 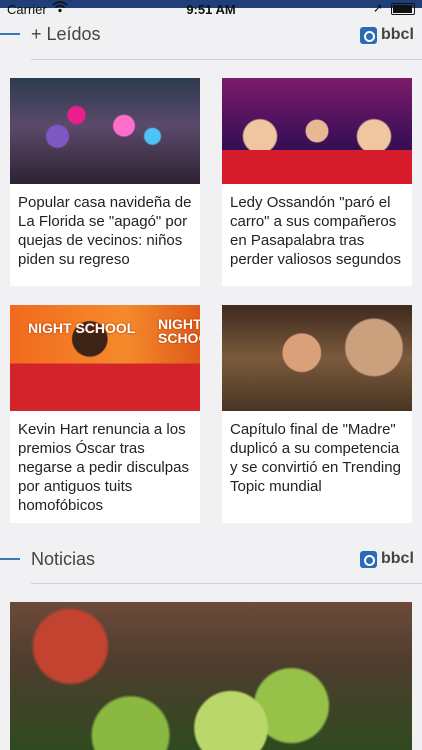 What do you see at coordinates (378, 8) in the screenshot?
I see `location-arrow-icon: ➚` at bounding box center [378, 8].